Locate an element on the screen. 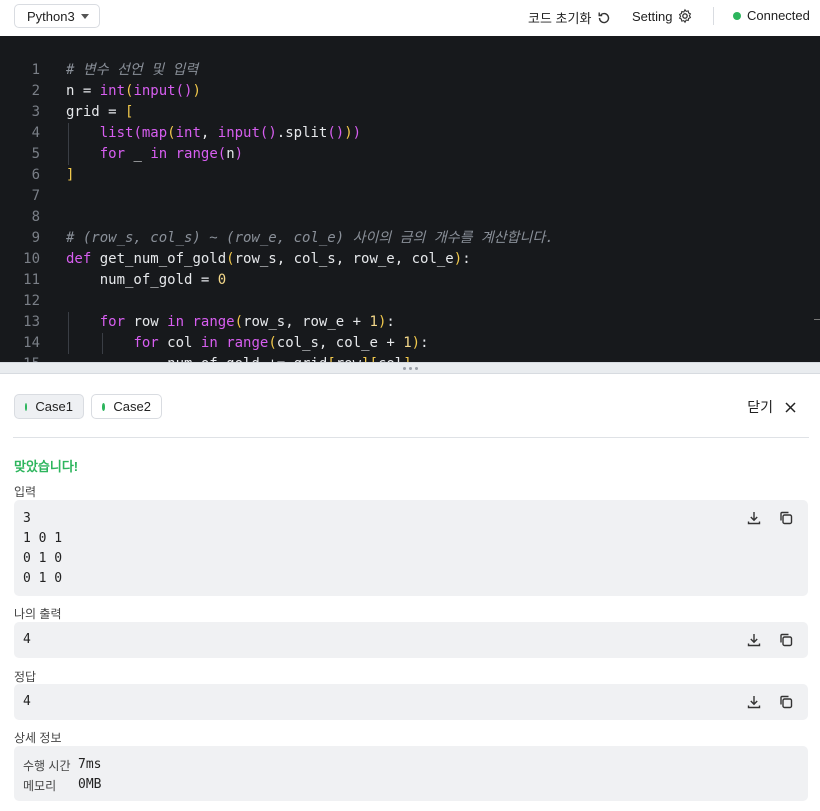 The image size is (820, 811). setting-label: Setting is located at coordinates (652, 16).